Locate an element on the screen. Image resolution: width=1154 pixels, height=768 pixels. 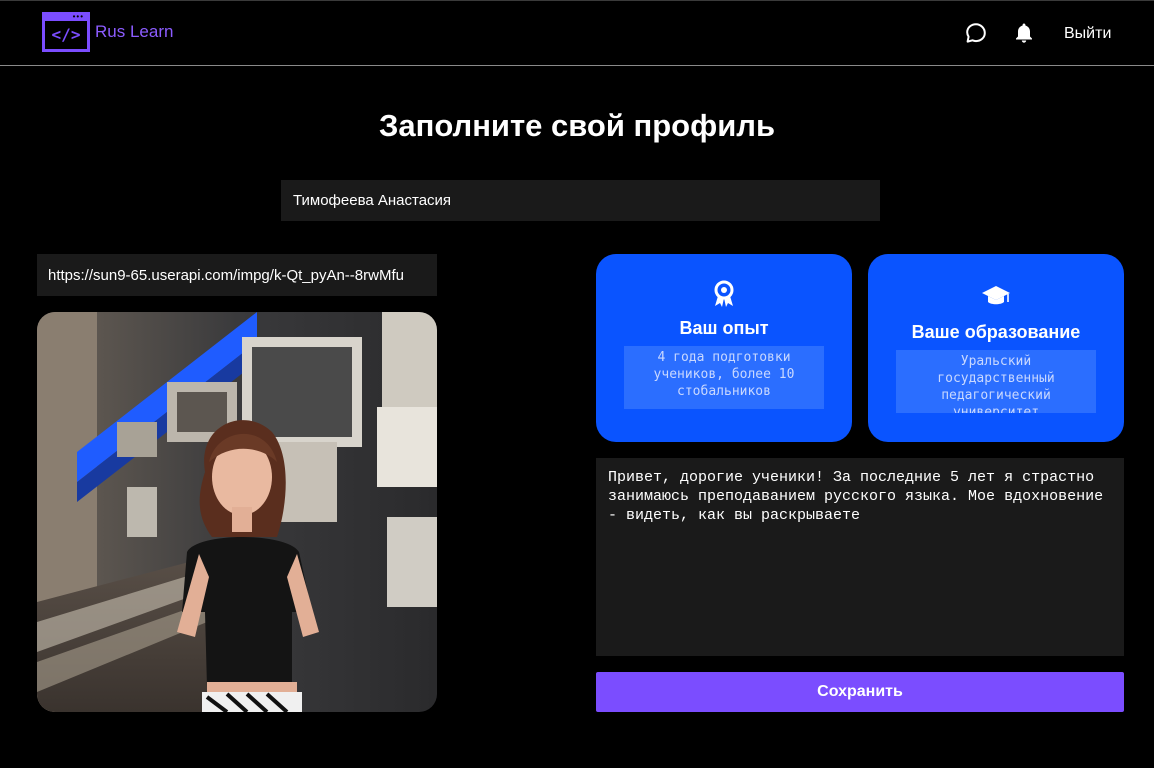
logo: ••• </> Rus Learn is located at coordinates (107, 32).